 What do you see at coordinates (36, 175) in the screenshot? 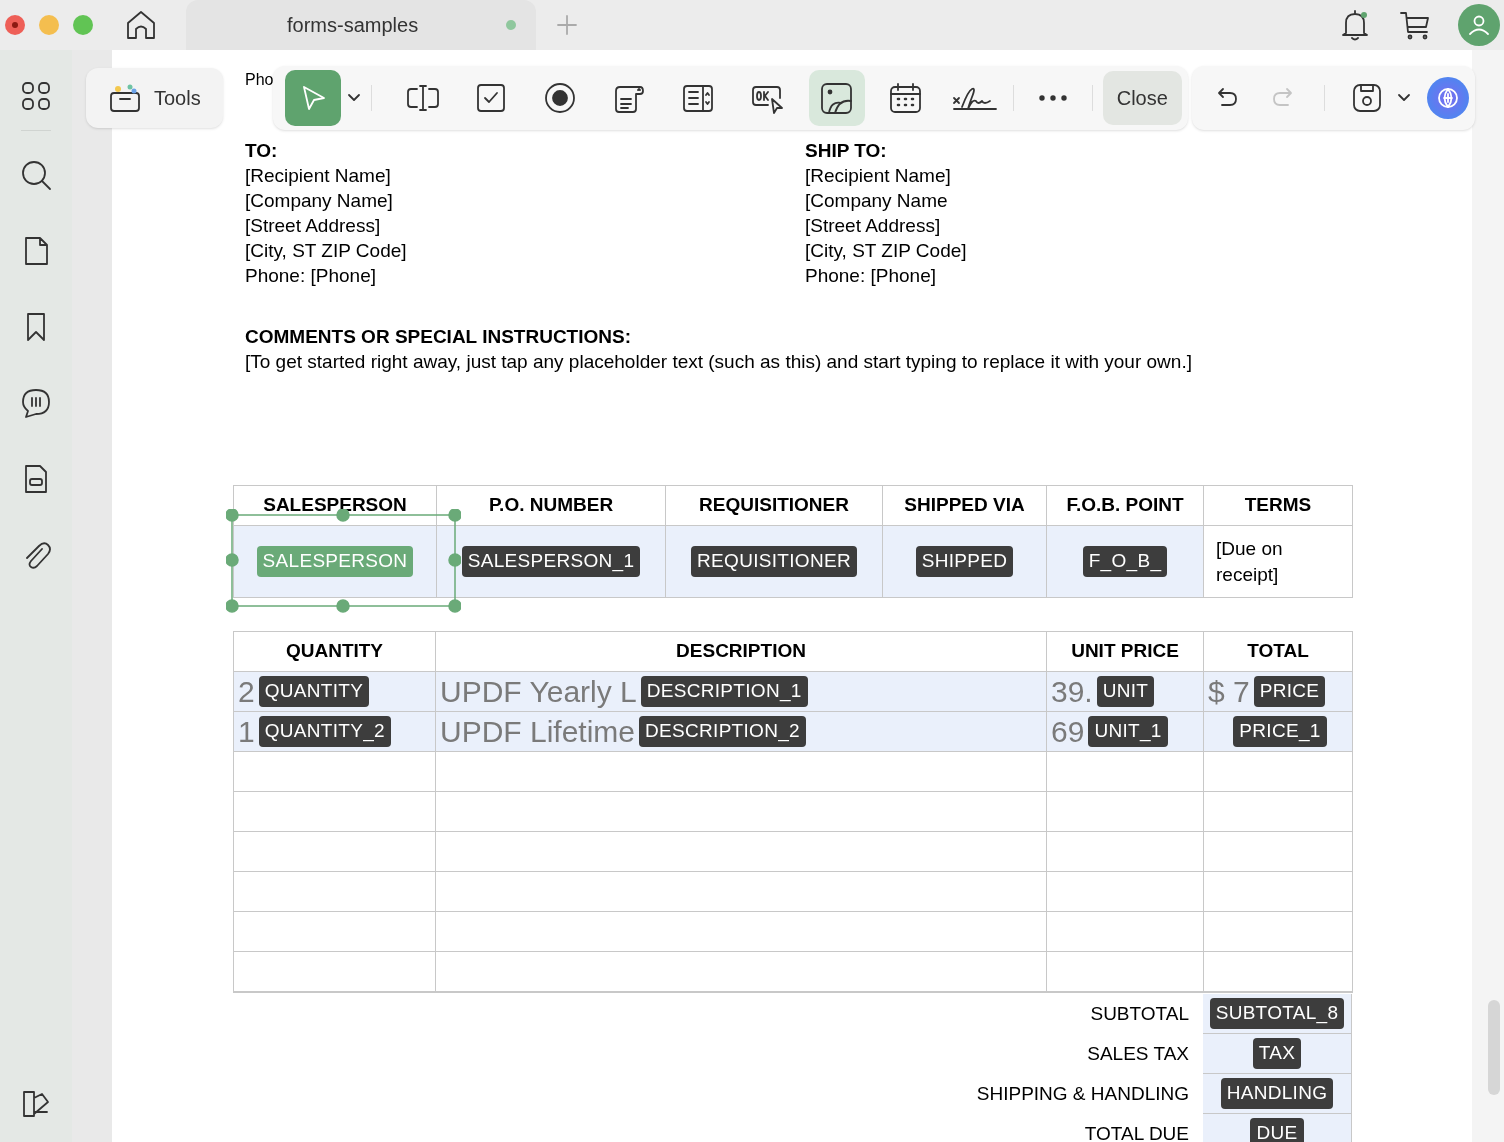
I see `search-icon` at bounding box center [36, 175].